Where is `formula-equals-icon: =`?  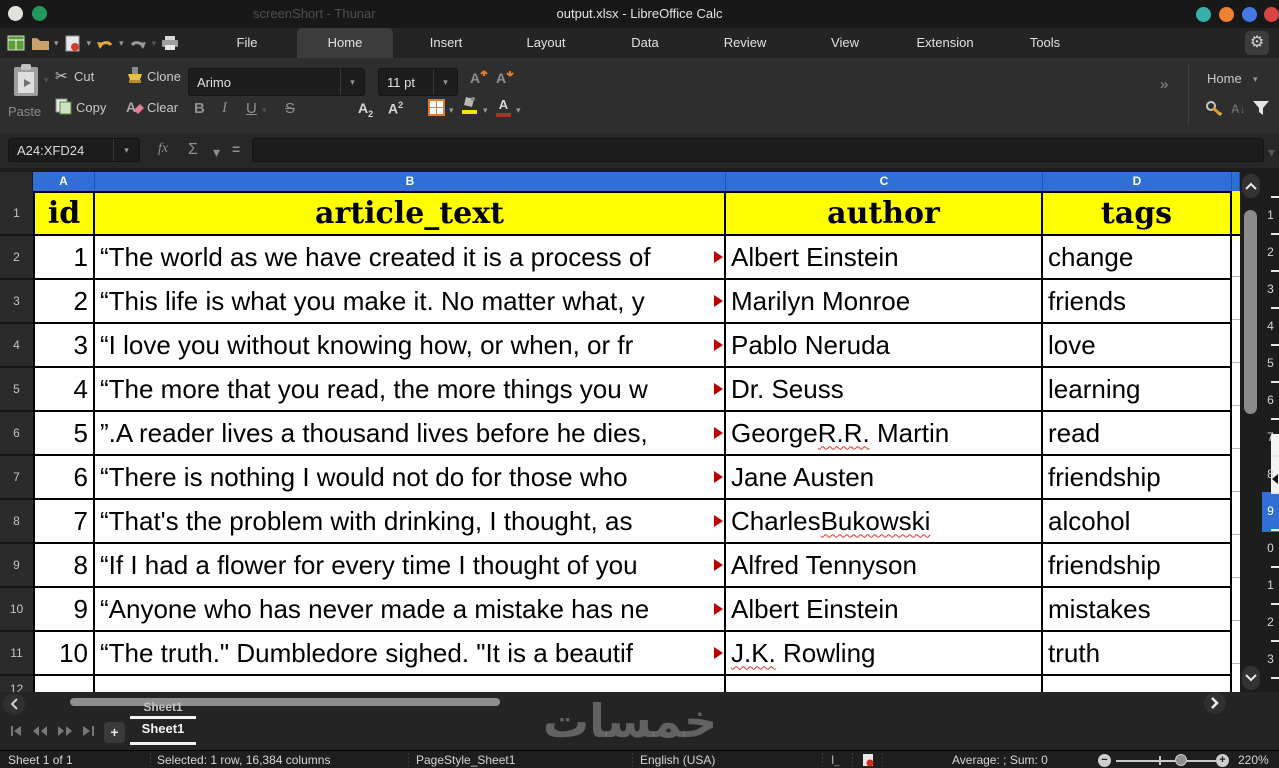
formula-equals-icon: = is located at coordinates (236, 149).